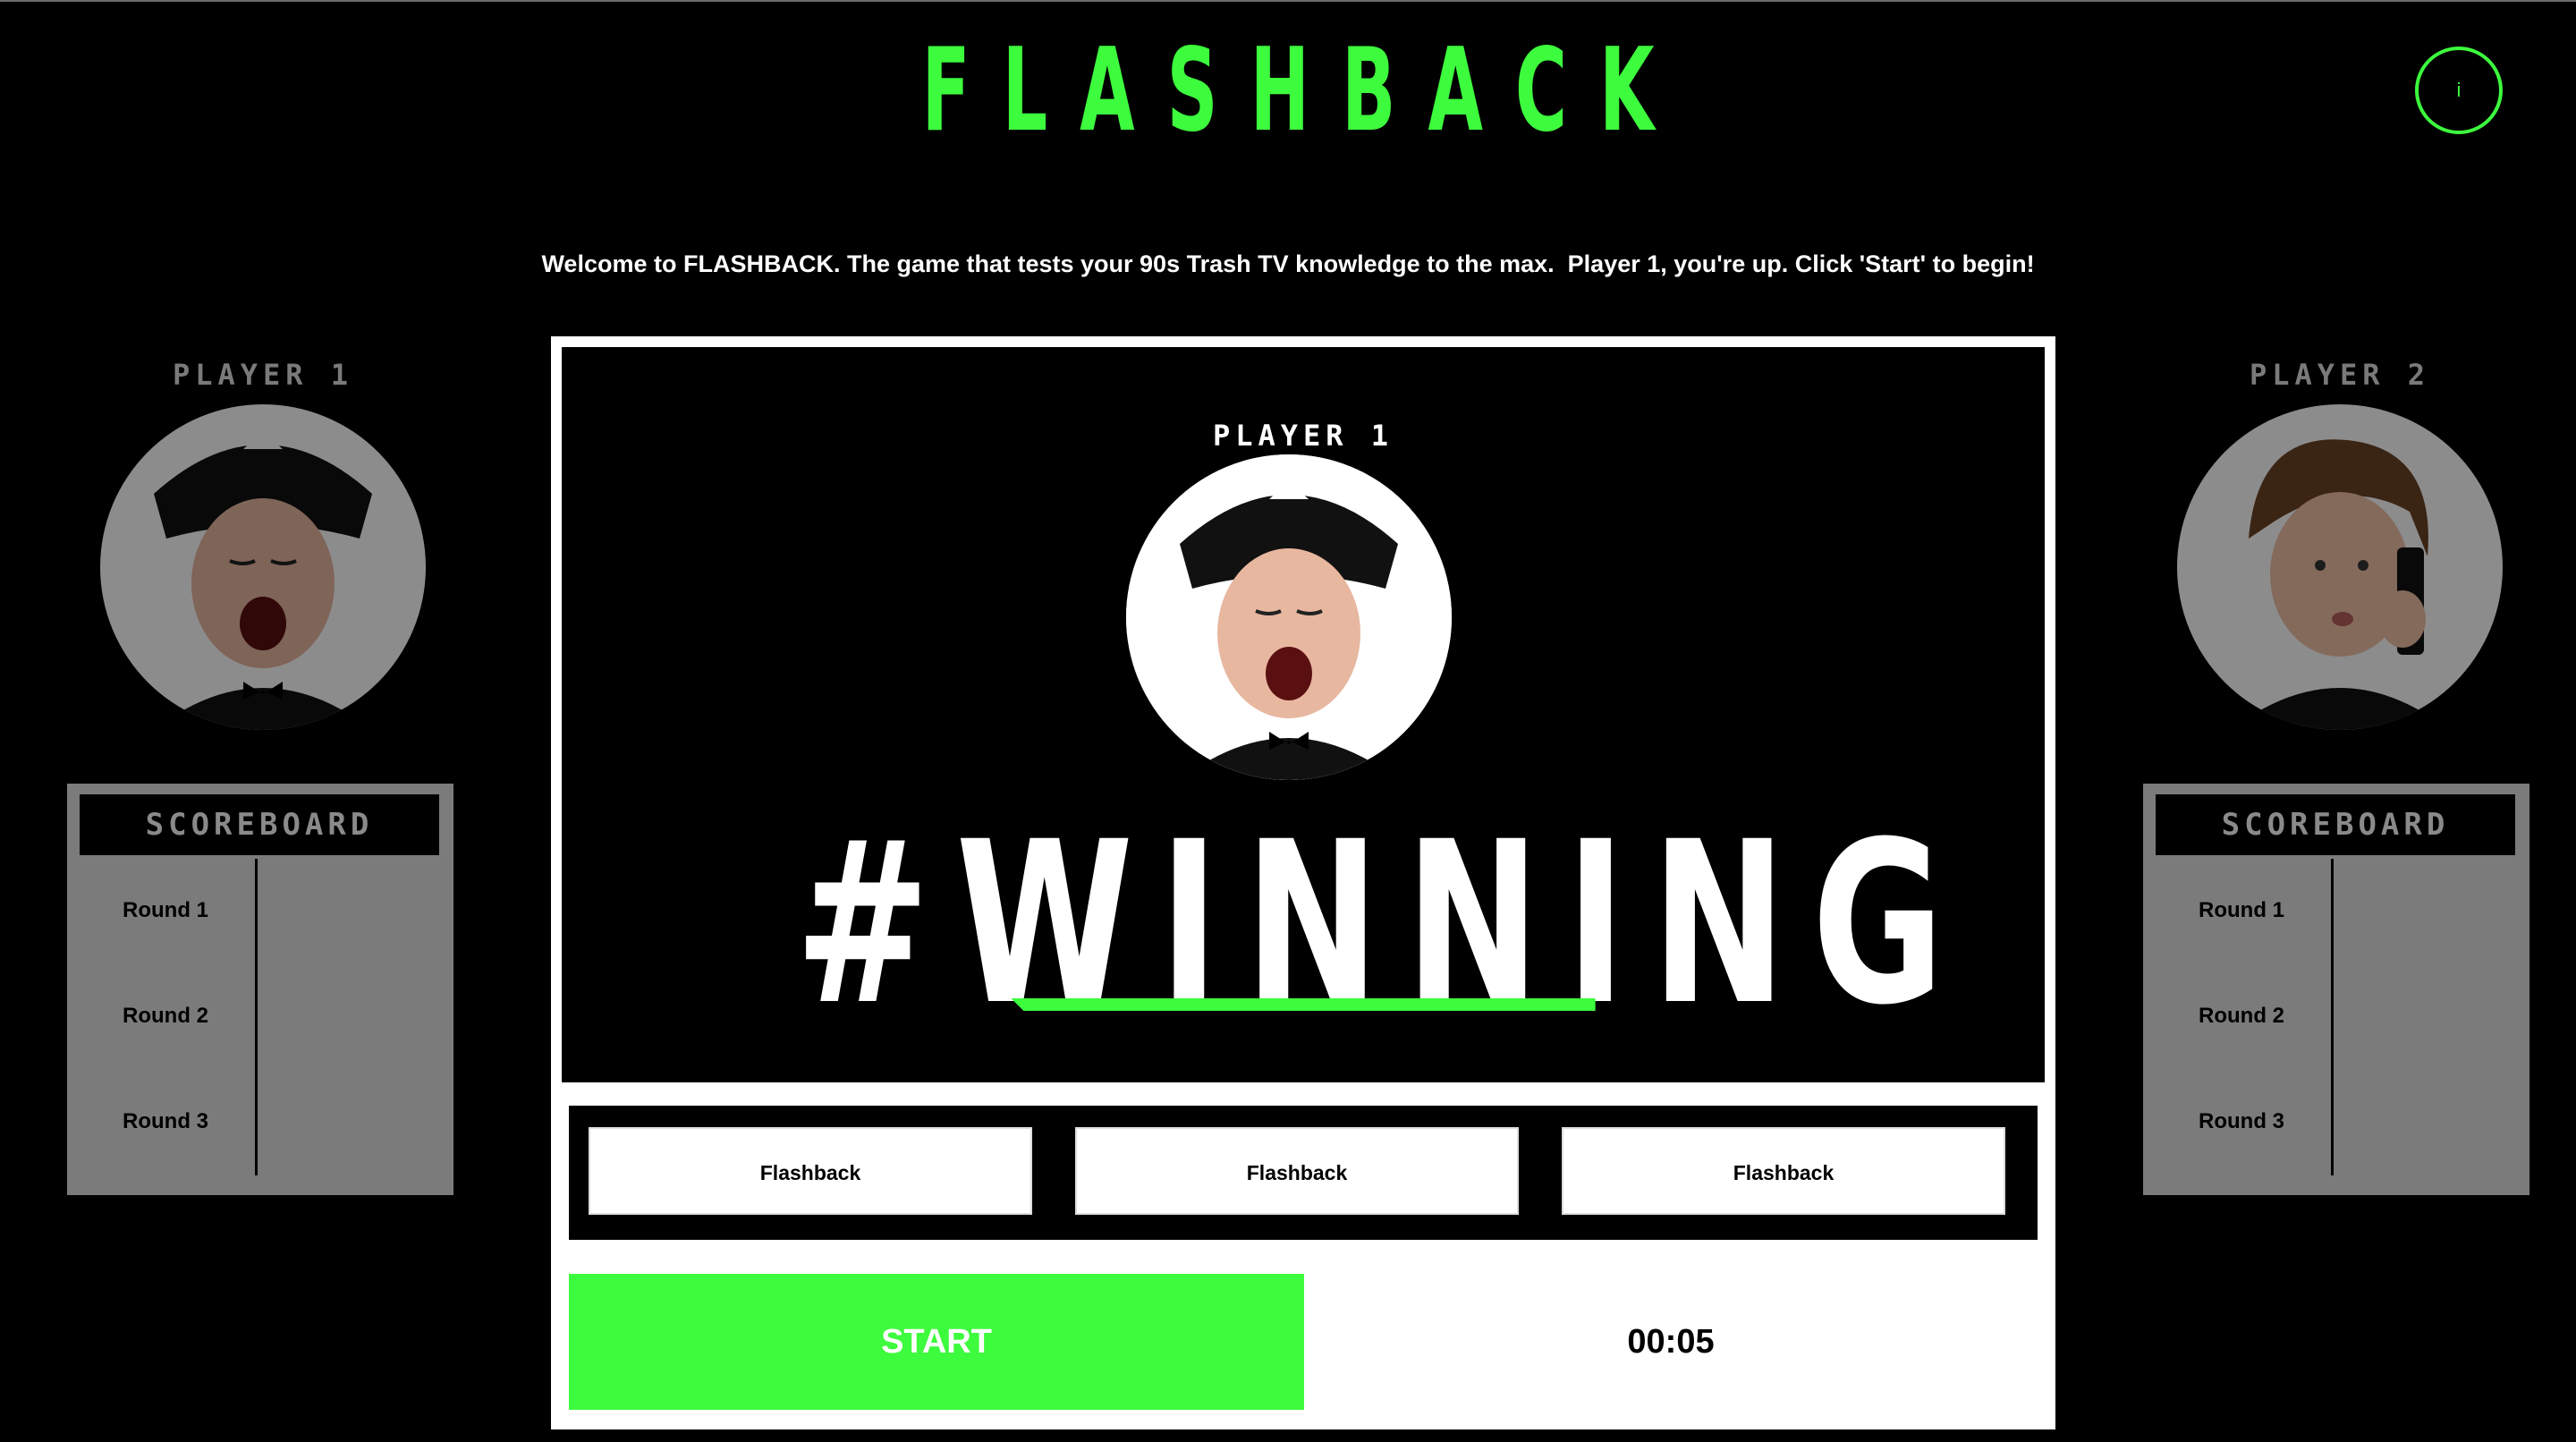 The width and height of the screenshot is (2576, 1442). What do you see at coordinates (1303, 1004) in the screenshot?
I see `result-underline` at bounding box center [1303, 1004].